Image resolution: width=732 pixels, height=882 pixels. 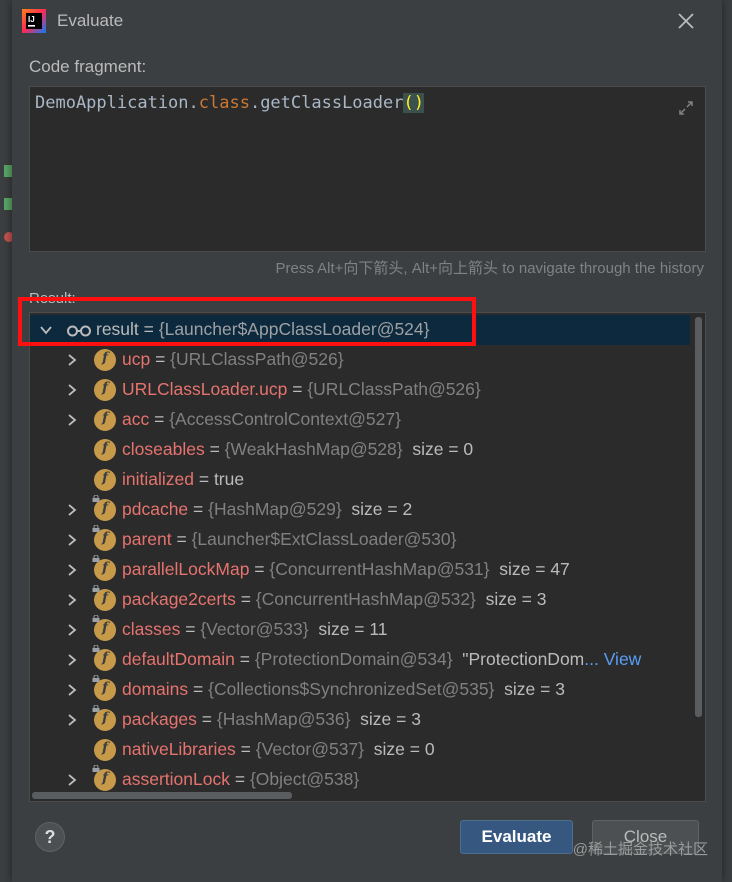 What do you see at coordinates (353, 659) in the screenshot?
I see `field-ref: {ProtectionDomain@534}` at bounding box center [353, 659].